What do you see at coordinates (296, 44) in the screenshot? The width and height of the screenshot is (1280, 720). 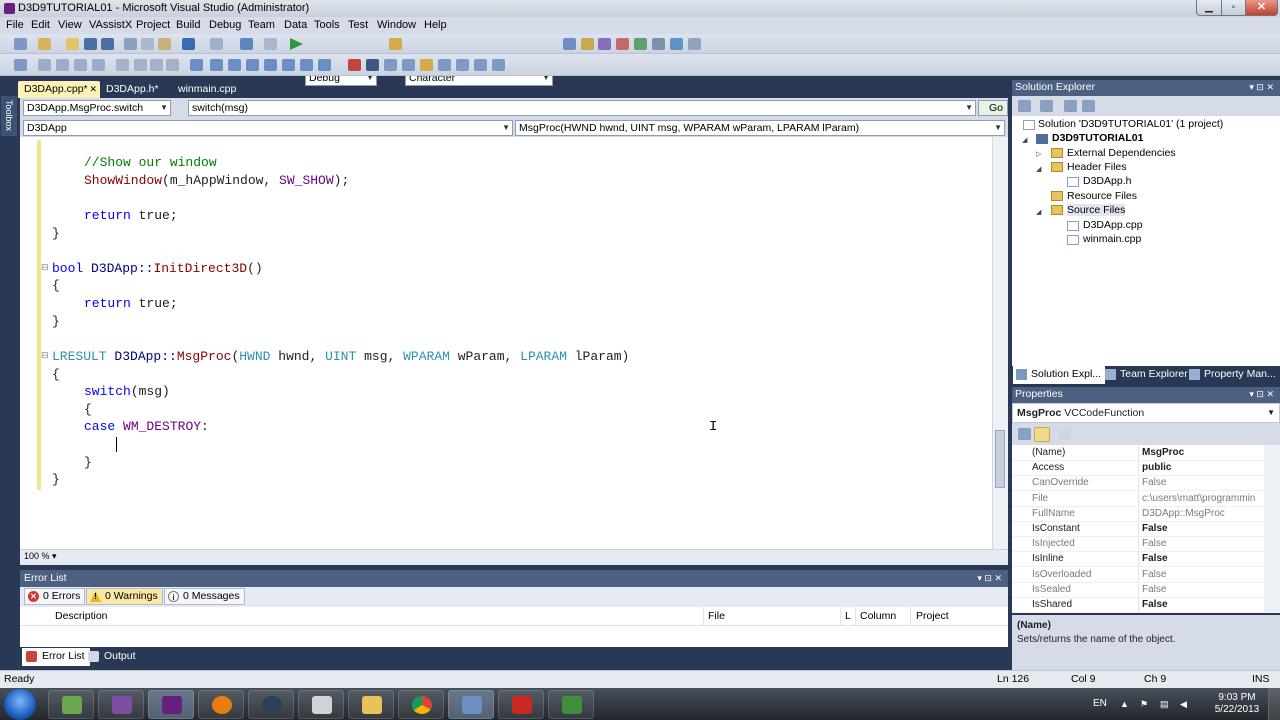 I see `start-debugging-icon` at bounding box center [296, 44].